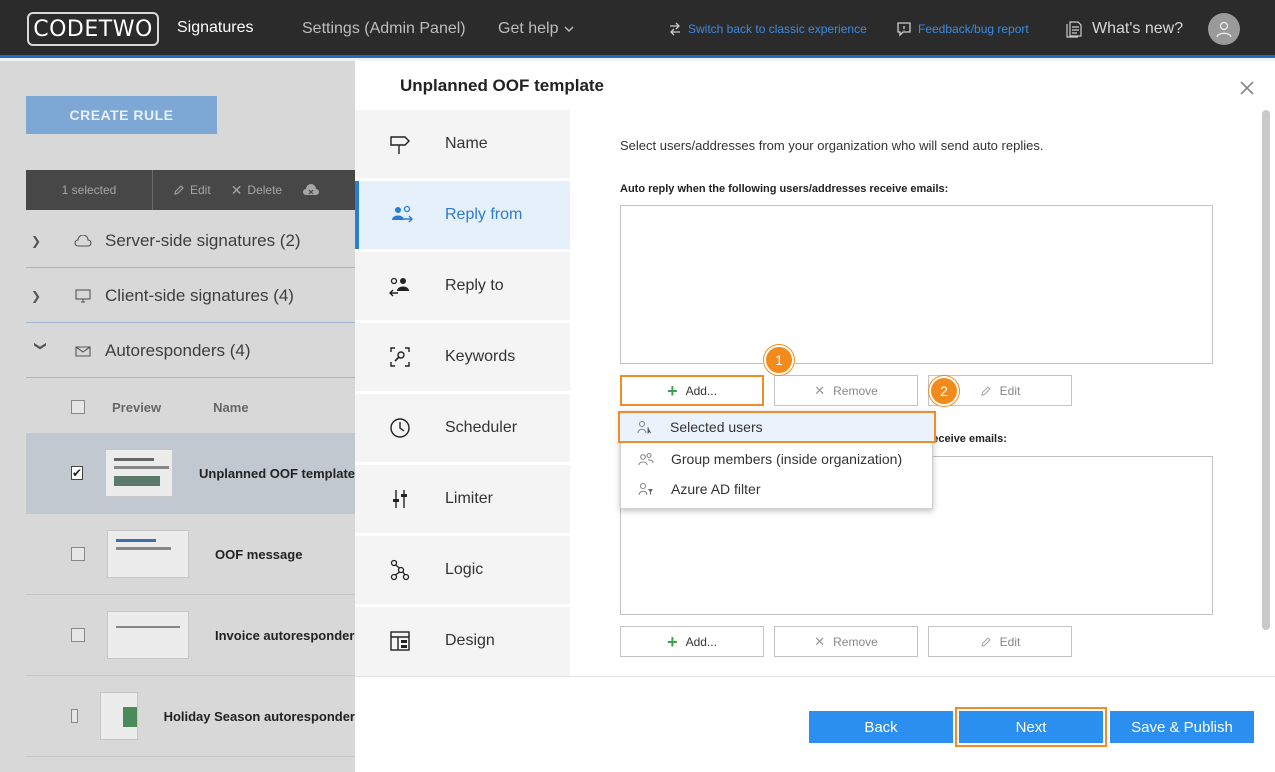 The height and width of the screenshot is (772, 1275). What do you see at coordinates (77, 473) in the screenshot?
I see `row-checkbox: ✔` at bounding box center [77, 473].